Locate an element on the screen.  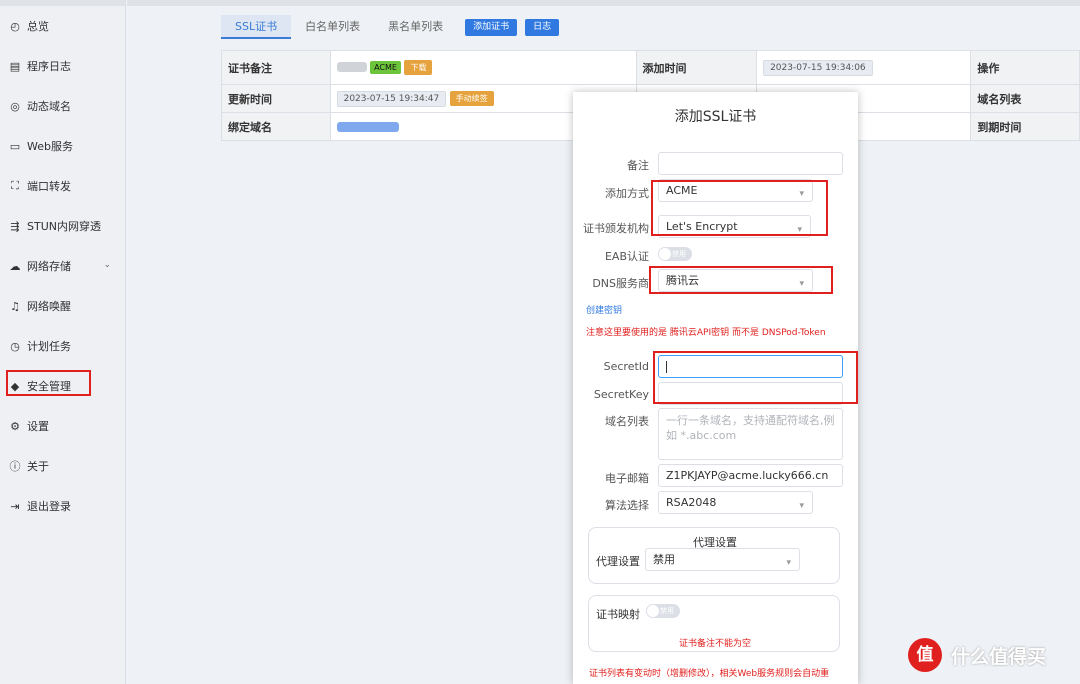
domains-textarea: 一行一条域名，支持通配符域名,例如 *.abc.com is located at coordinates (750, 434).